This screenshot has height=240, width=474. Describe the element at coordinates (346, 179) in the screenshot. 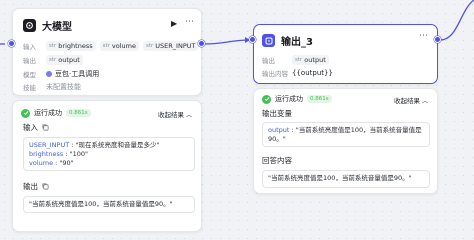

I see `reply-text-box: "当前系统亮度值是100，当前系统音量值是90。"` at that location.